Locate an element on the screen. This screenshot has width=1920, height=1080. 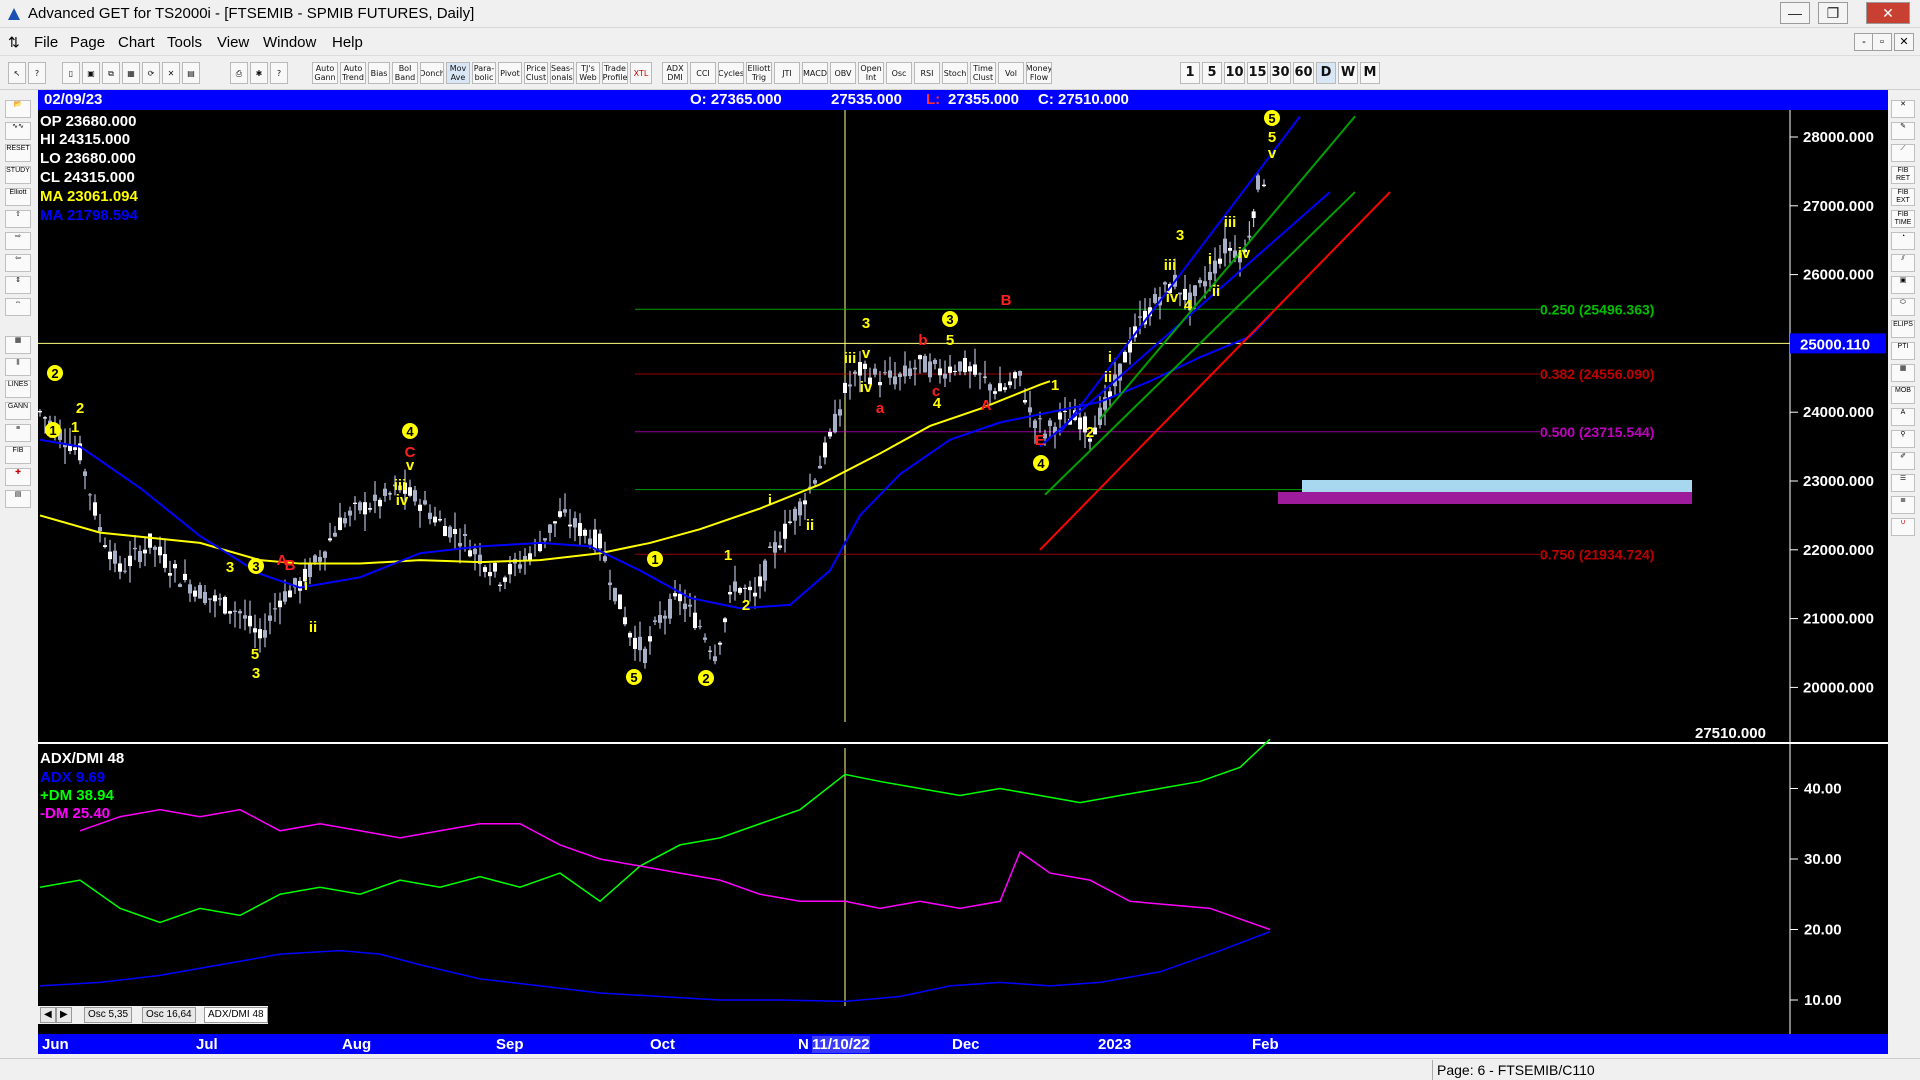
study-button-tj-s-web: TJ's Web is located at coordinates (588, 73).